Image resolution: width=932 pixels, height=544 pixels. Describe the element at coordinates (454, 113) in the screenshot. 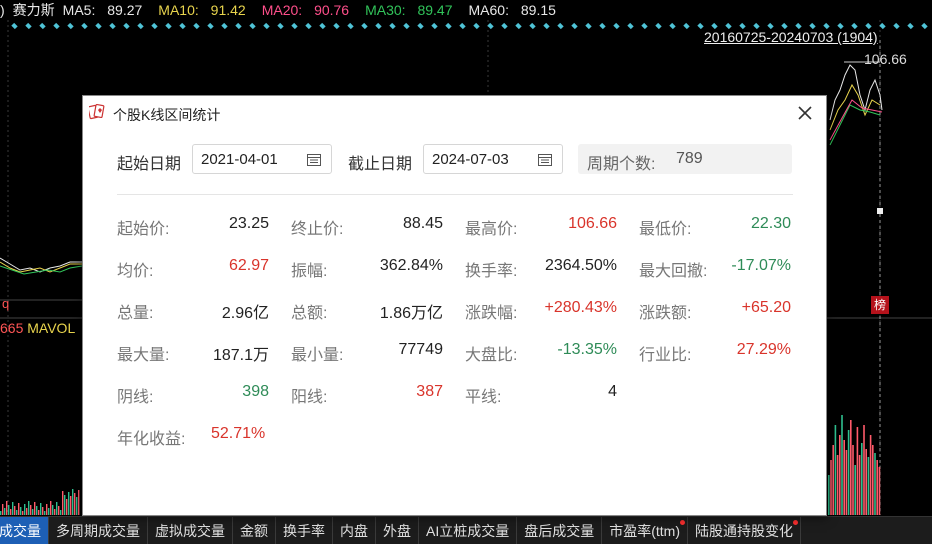

I see `dialog-title-bar: 个股K线区间统计` at that location.